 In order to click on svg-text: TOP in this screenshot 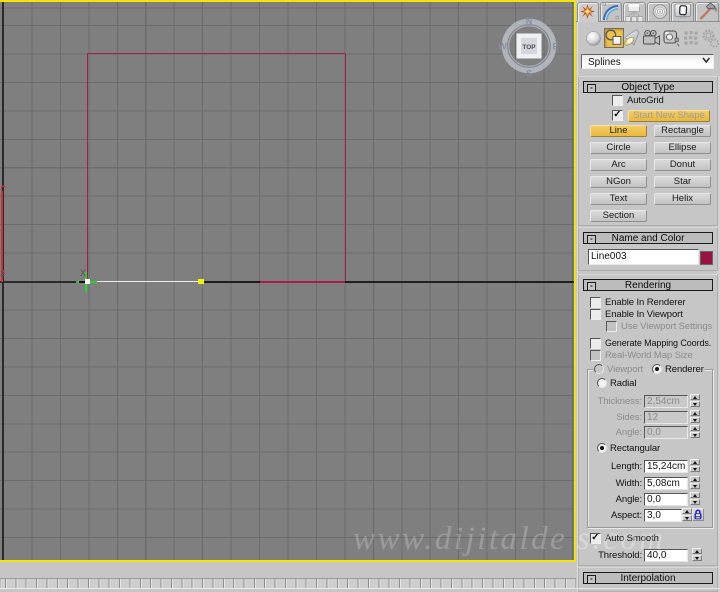, I will do `click(529, 47)`.